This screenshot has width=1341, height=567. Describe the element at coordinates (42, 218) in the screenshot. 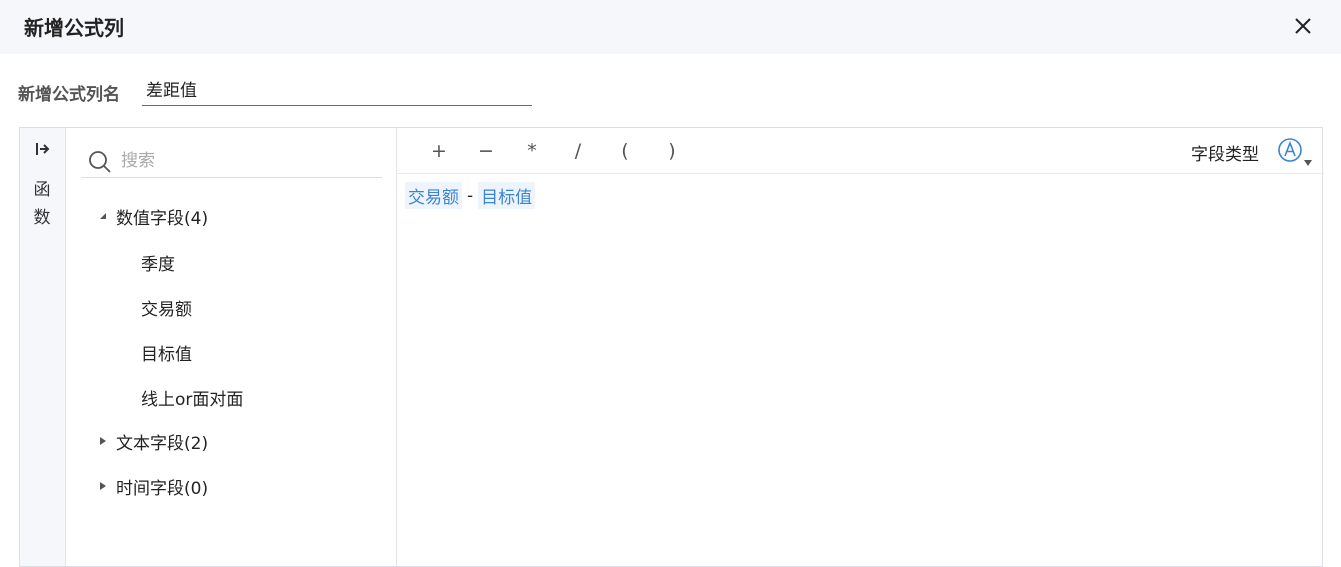

I see `function-tab-label-2: 数` at that location.